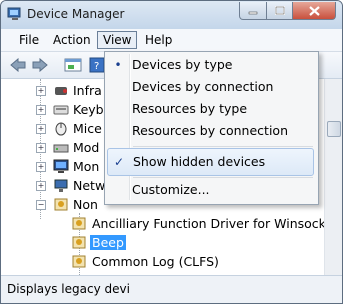 The width and height of the screenshot is (343, 304). I want to click on network-icon, so click(61, 185).